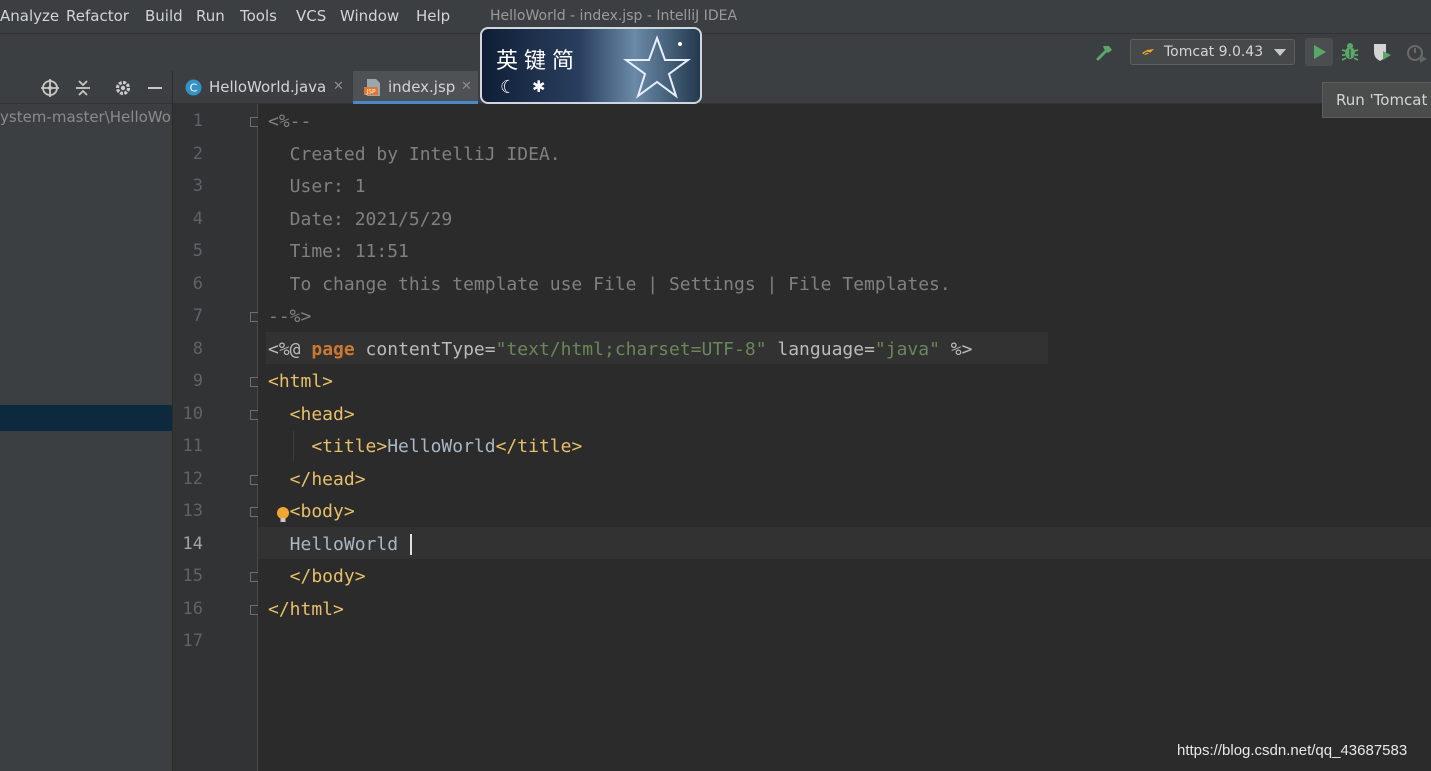  What do you see at coordinates (197, 381) in the screenshot?
I see `line-number: 9` at bounding box center [197, 381].